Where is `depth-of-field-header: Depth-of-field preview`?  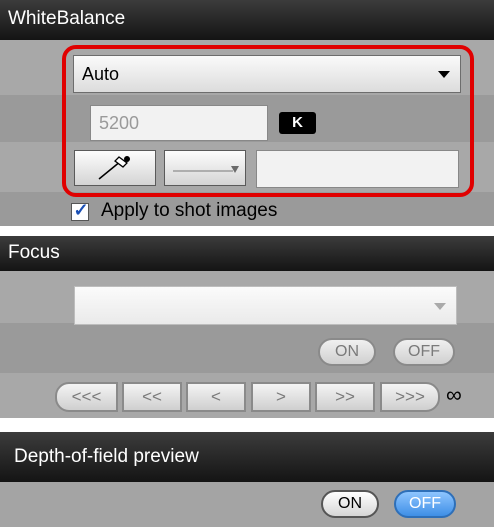
depth-of-field-header: Depth-of-field preview is located at coordinates (247, 457).